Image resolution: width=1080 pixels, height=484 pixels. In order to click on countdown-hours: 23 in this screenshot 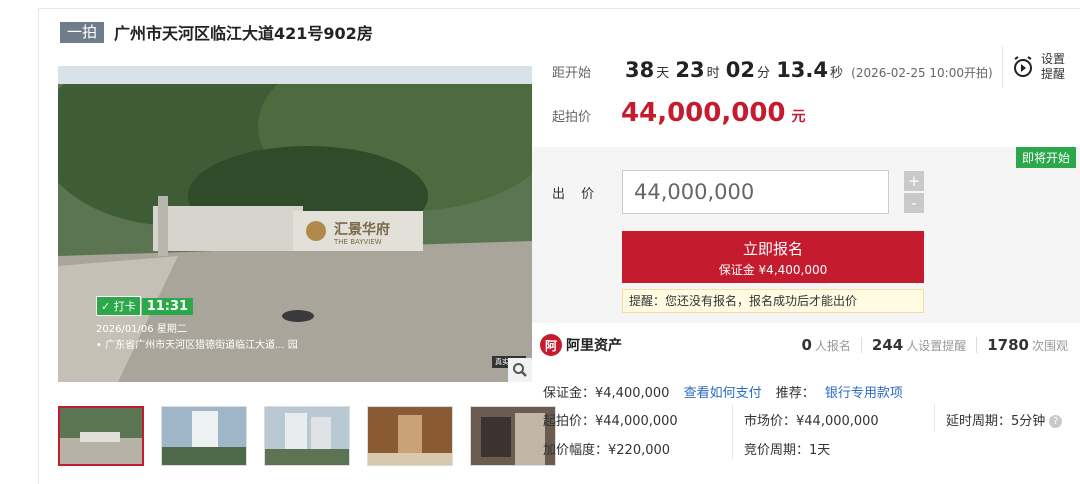, I will do `click(690, 70)`.